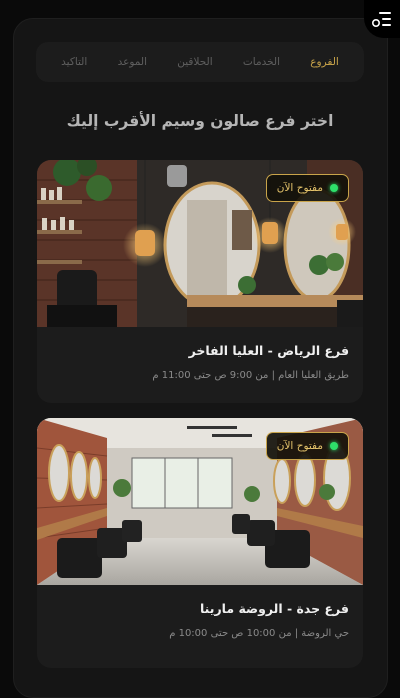  Describe the element at coordinates (200, 121) in the screenshot. I see `page-title: اختر فرع صالون وسيم الأقرب إليك` at that location.